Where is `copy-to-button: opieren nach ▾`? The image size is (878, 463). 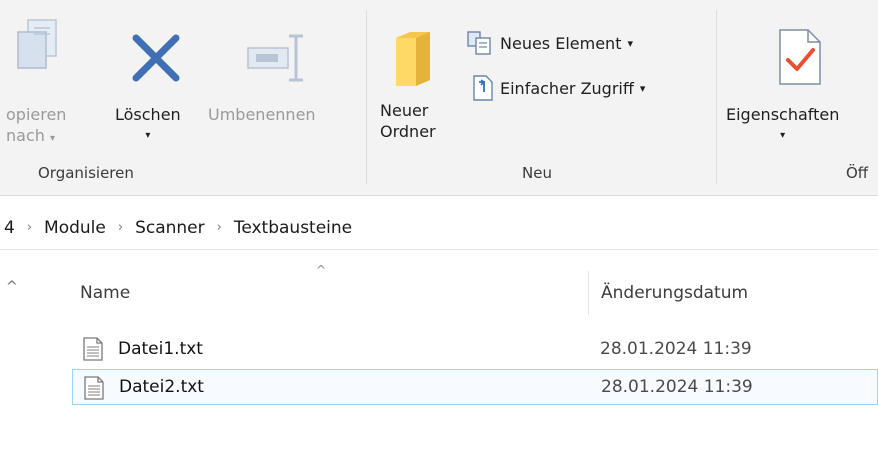 copy-to-button: opieren nach ▾ is located at coordinates (36, 126).